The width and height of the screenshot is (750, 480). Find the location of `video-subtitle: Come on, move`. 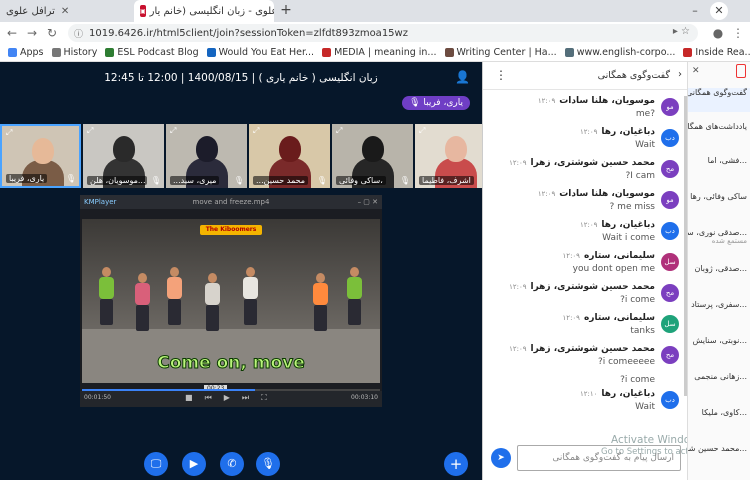

video-subtitle: Come on, move is located at coordinates (231, 363).